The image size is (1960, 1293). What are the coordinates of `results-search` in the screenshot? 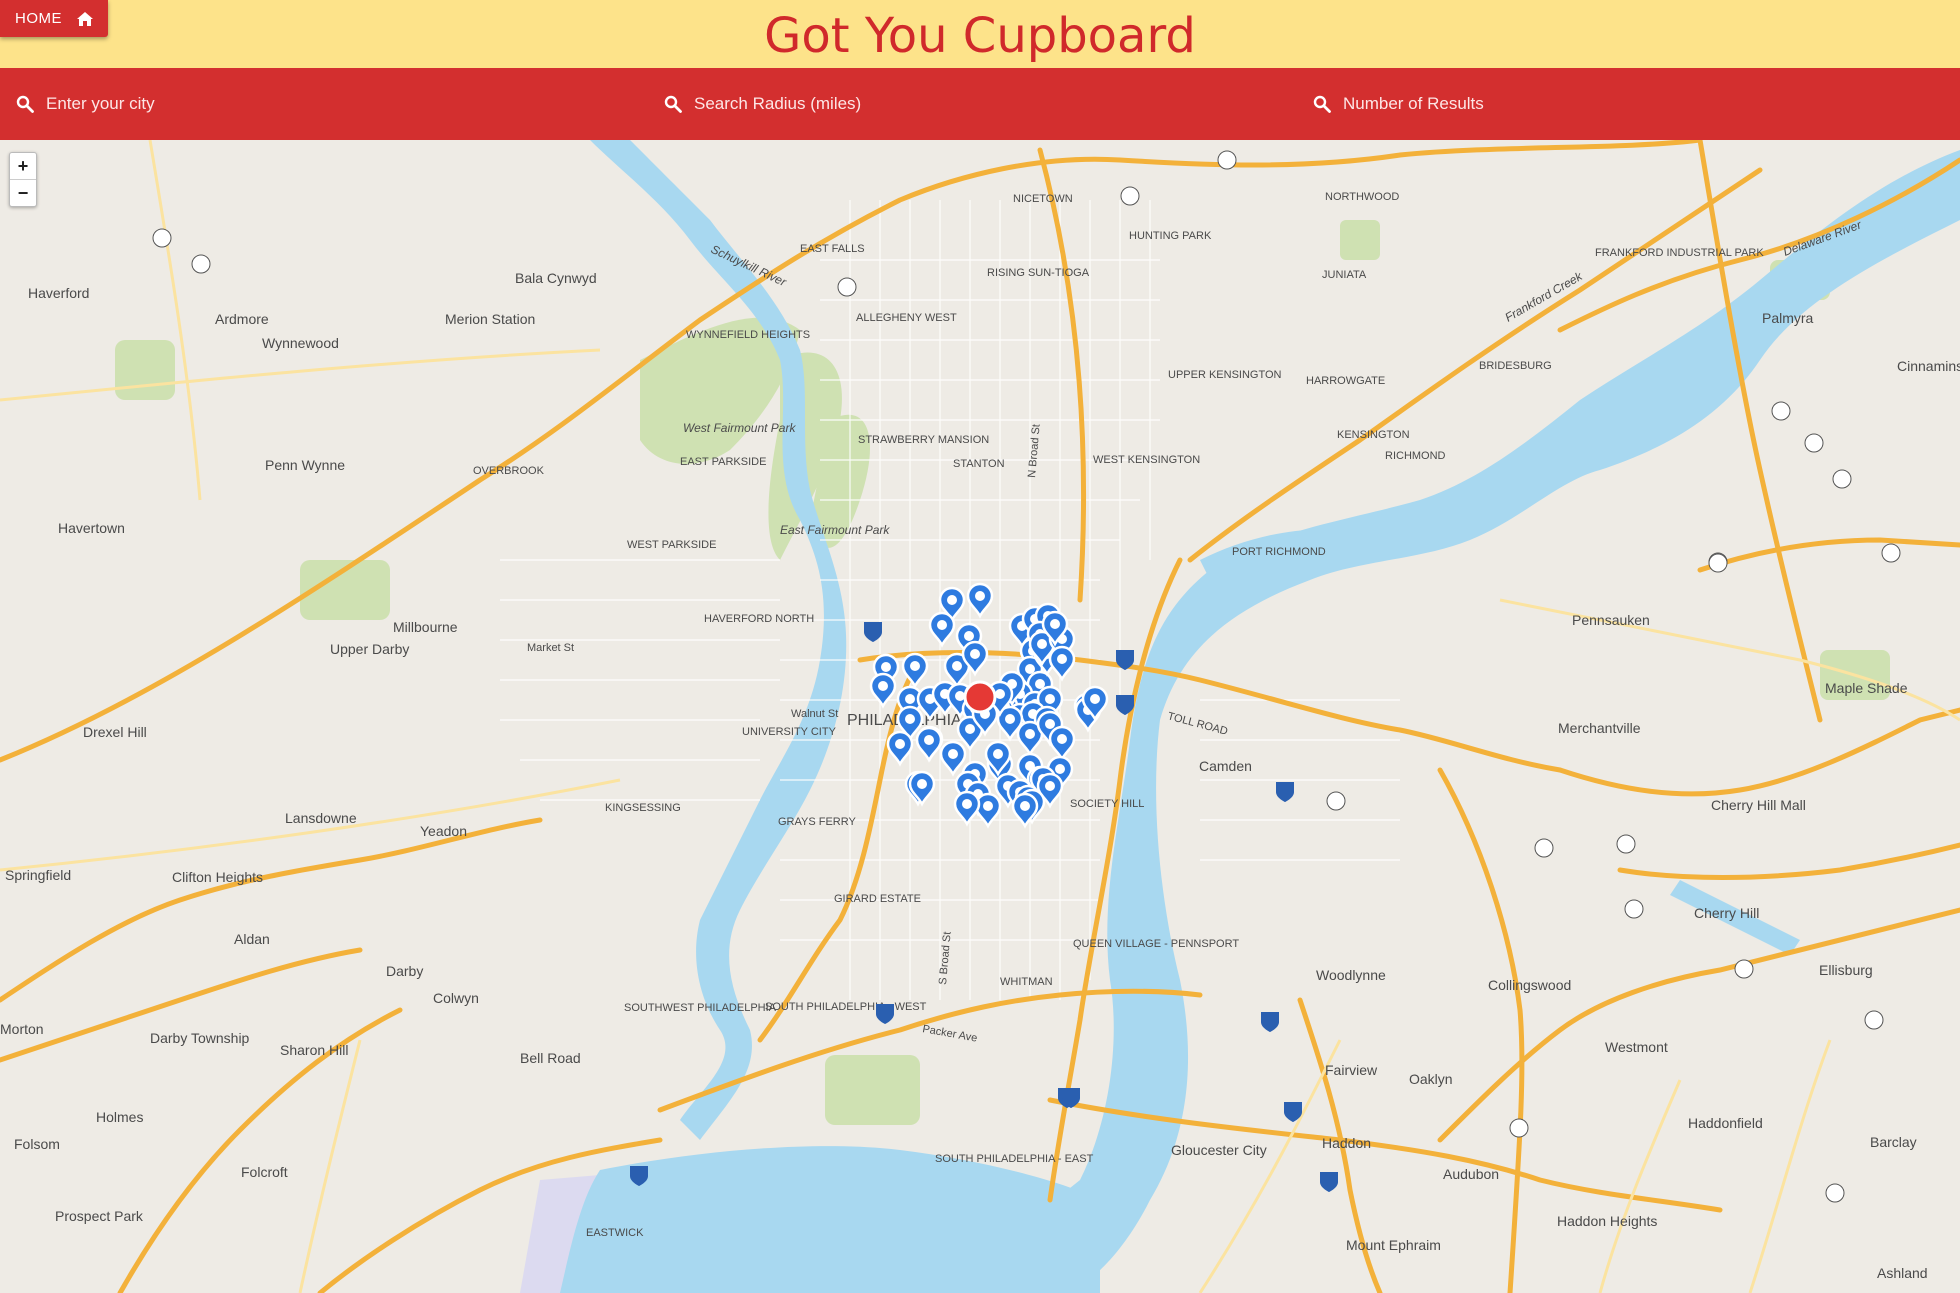 It's located at (1607, 104).